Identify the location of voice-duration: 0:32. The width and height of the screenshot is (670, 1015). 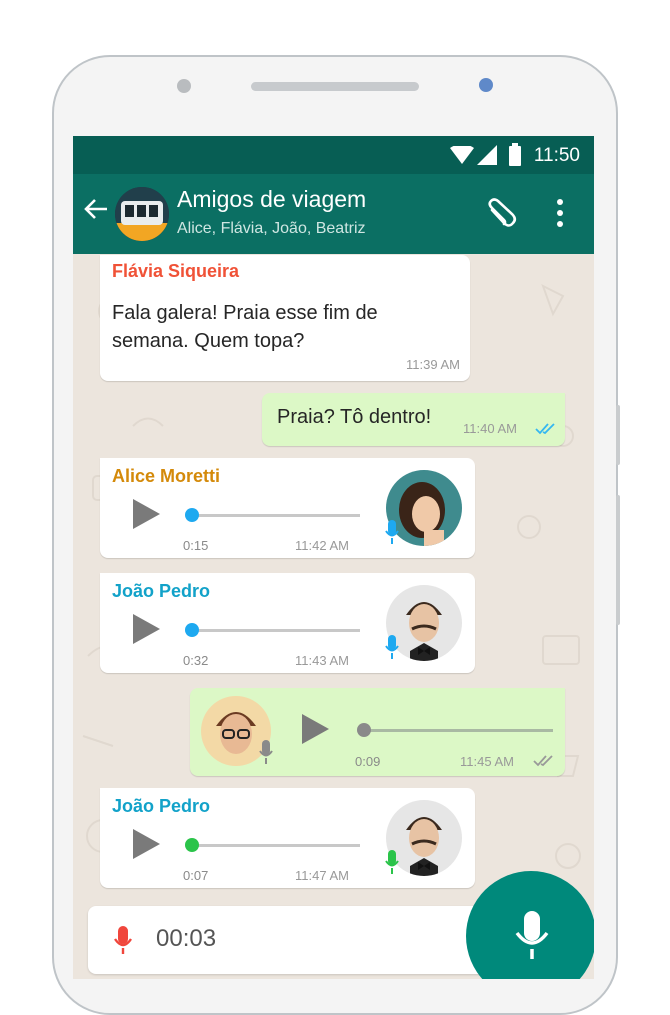
(196, 660).